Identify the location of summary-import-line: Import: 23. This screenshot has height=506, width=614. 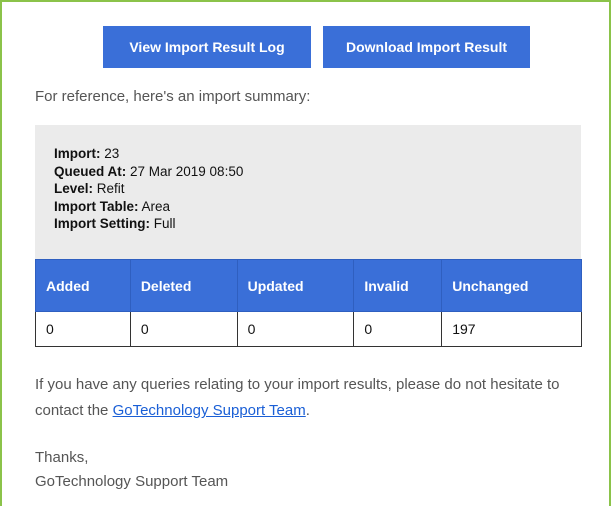
(148, 154).